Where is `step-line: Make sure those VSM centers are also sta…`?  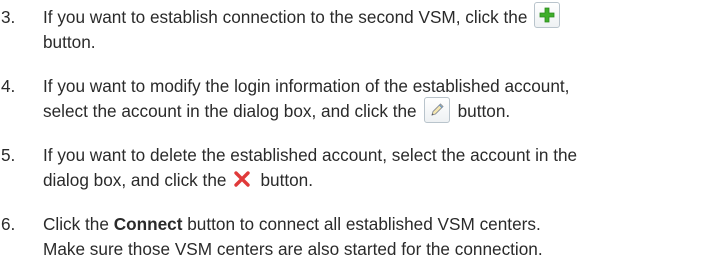 step-line: Make sure those VSM centers are also sta… is located at coordinates (293, 249).